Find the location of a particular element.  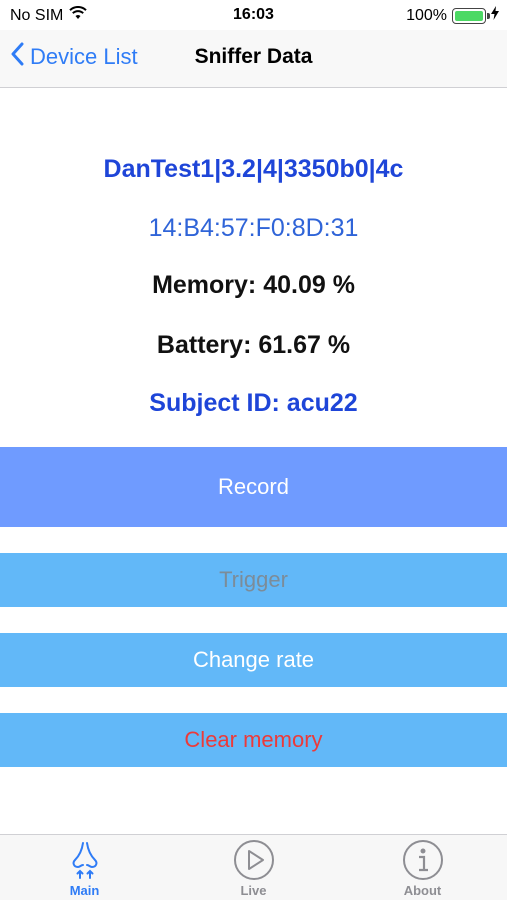

tab-main-label: Main is located at coordinates (84, 890).